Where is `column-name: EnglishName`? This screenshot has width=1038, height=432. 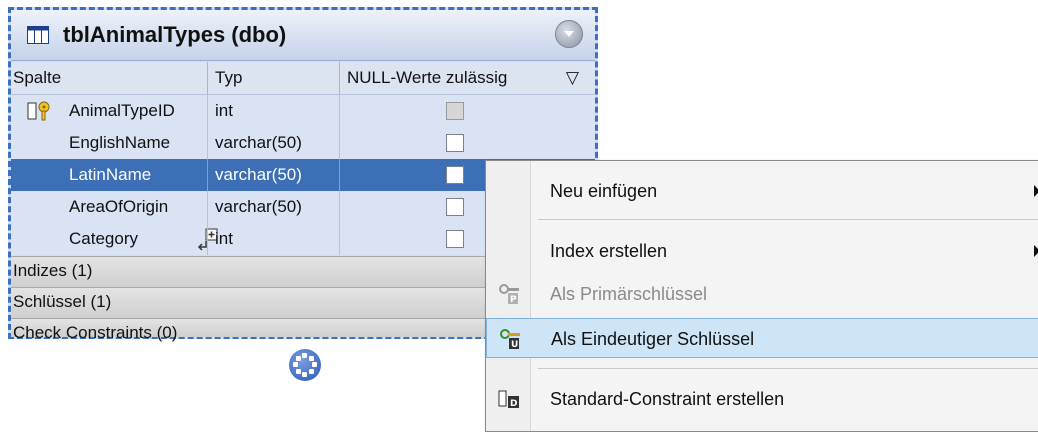
column-name: EnglishName is located at coordinates (120, 142).